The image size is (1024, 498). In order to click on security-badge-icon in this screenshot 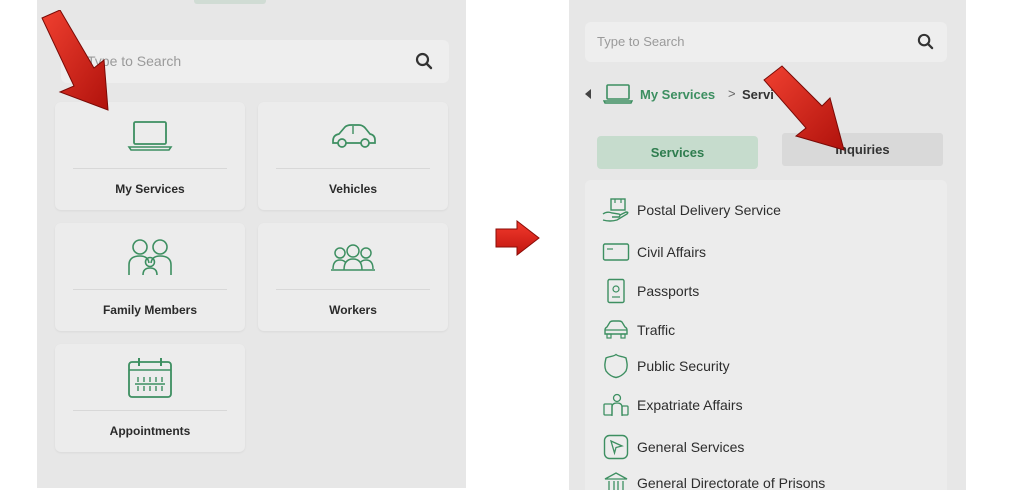, I will do `click(616, 366)`.